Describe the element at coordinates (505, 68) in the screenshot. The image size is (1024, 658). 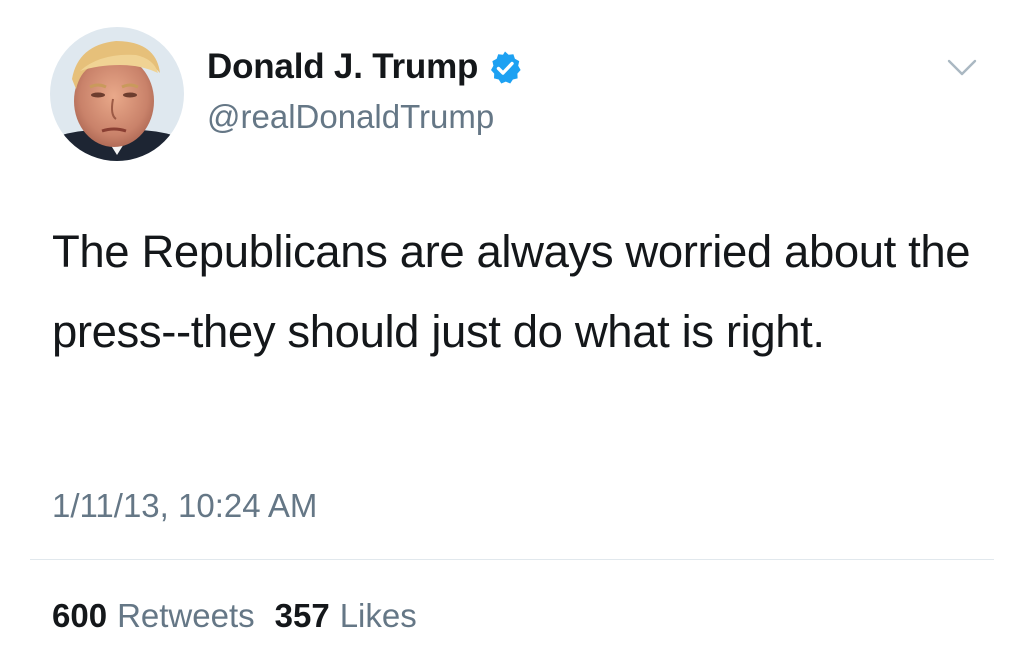
I see `verified-badge-icon` at that location.